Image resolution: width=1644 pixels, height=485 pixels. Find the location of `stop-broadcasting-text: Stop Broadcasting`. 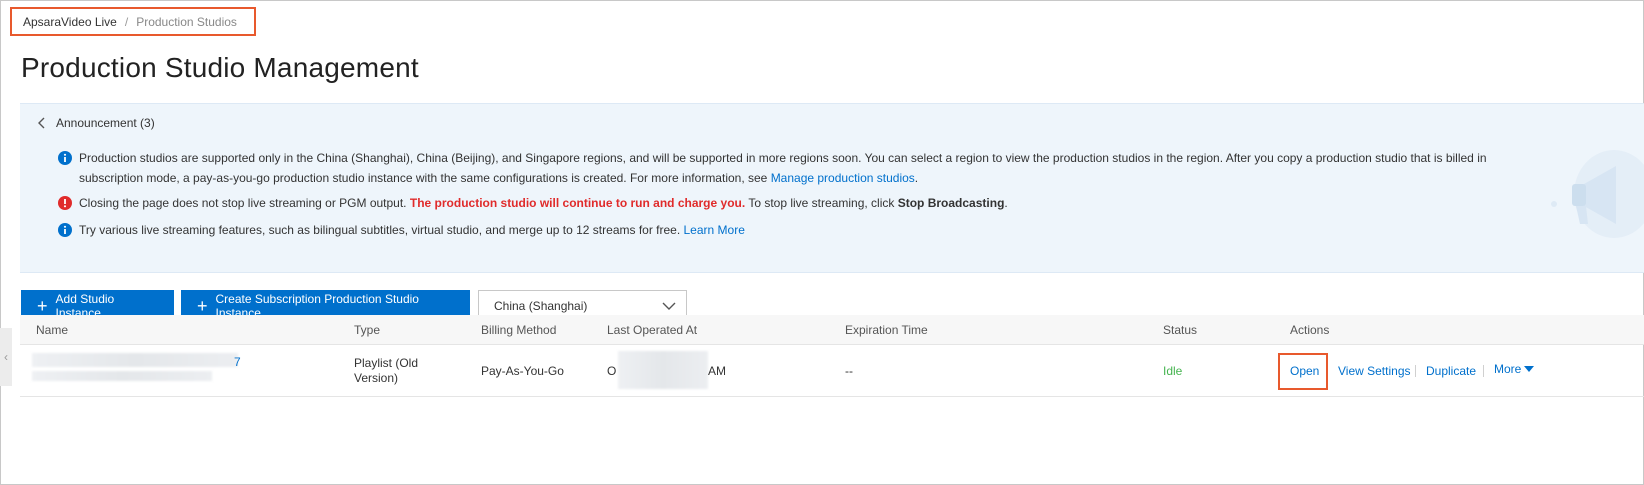

stop-broadcasting-text: Stop Broadcasting is located at coordinates (951, 203).